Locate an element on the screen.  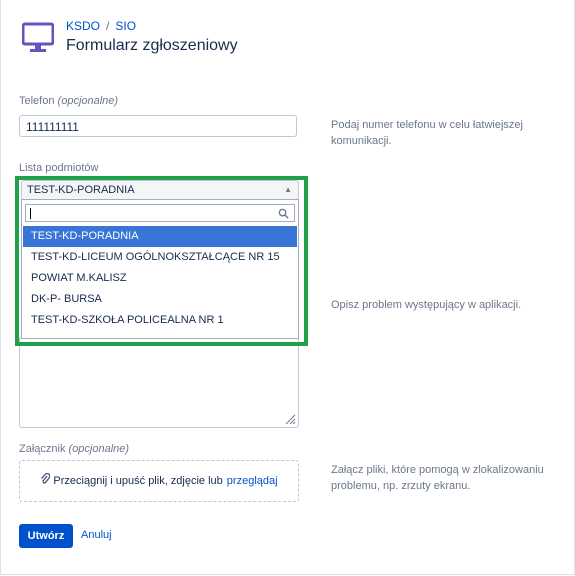
breadcrumb: KSDO / SIO is located at coordinates (101, 26).